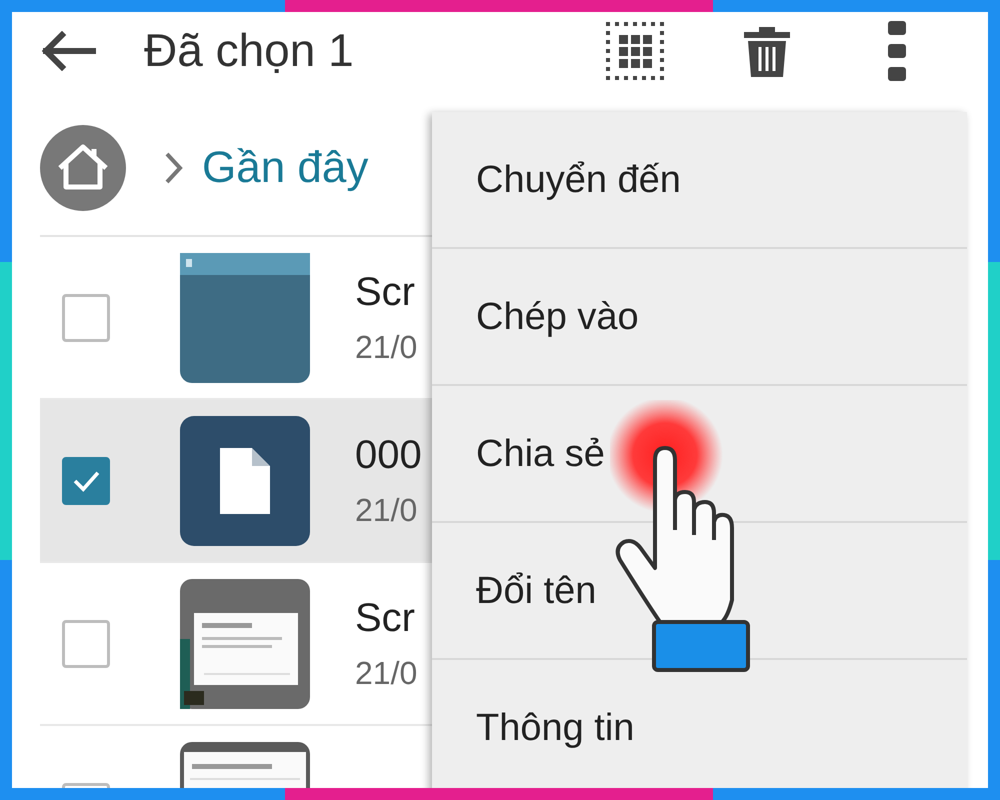 The height and width of the screenshot is (800, 1000). What do you see at coordinates (68, 51) in the screenshot?
I see `back-arrow-icon` at bounding box center [68, 51].